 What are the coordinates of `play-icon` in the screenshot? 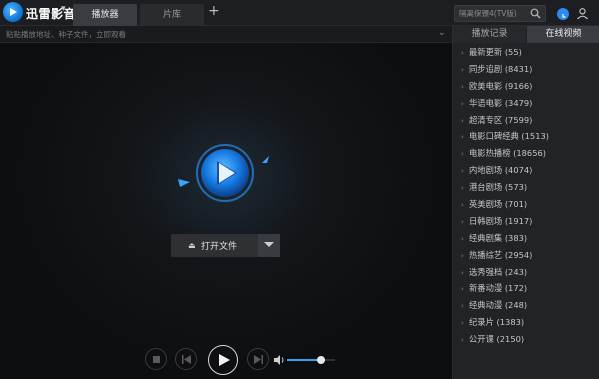 It's located at (224, 360).